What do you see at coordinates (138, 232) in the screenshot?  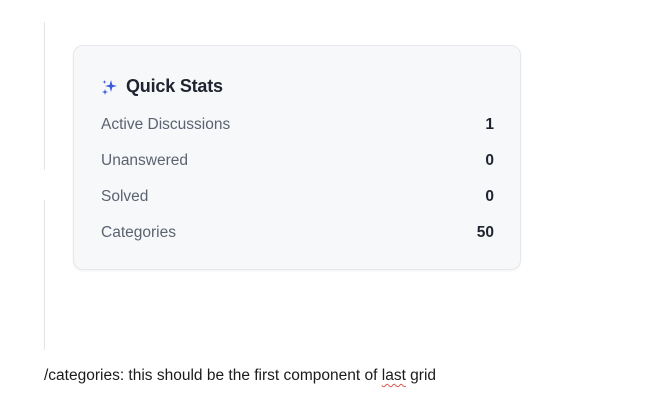 I see `stat-label: Categories` at bounding box center [138, 232].